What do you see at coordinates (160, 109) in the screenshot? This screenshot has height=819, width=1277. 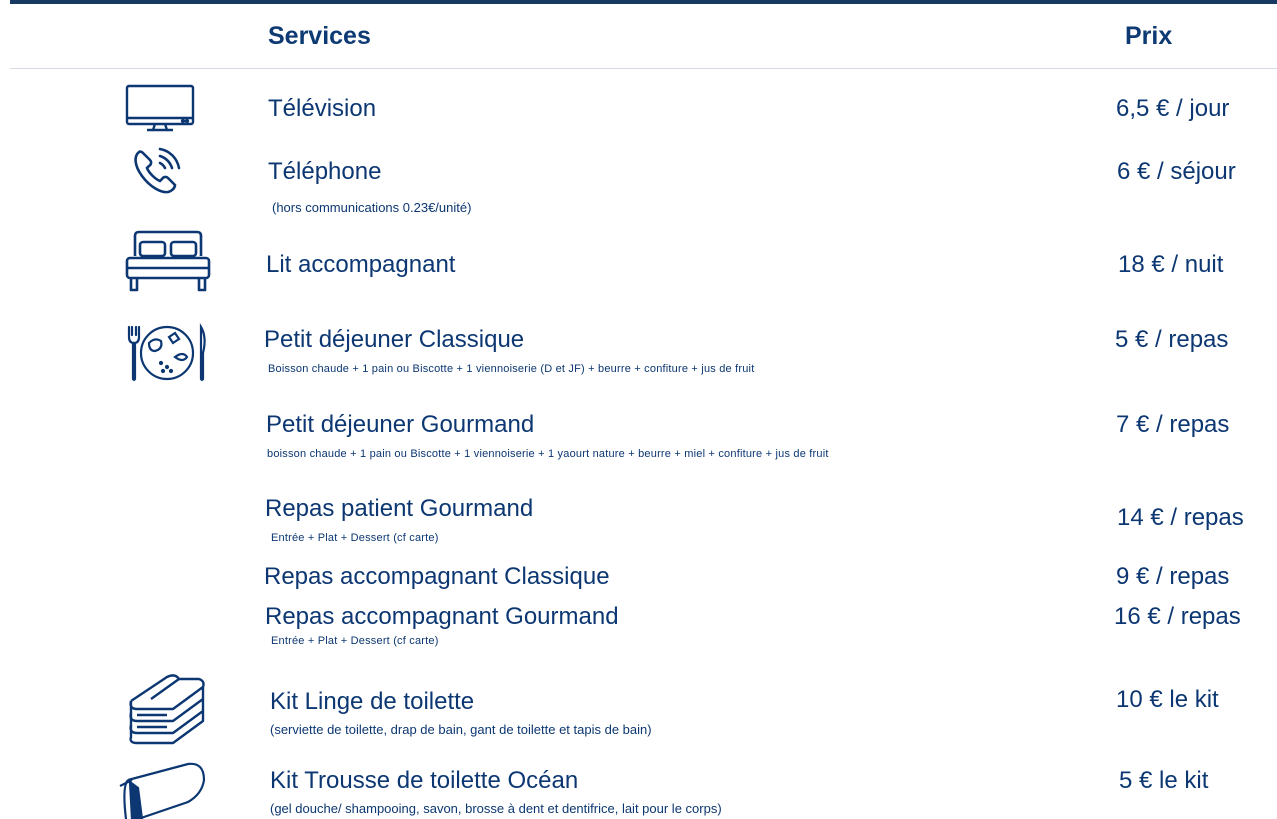 I see `television-icon` at bounding box center [160, 109].